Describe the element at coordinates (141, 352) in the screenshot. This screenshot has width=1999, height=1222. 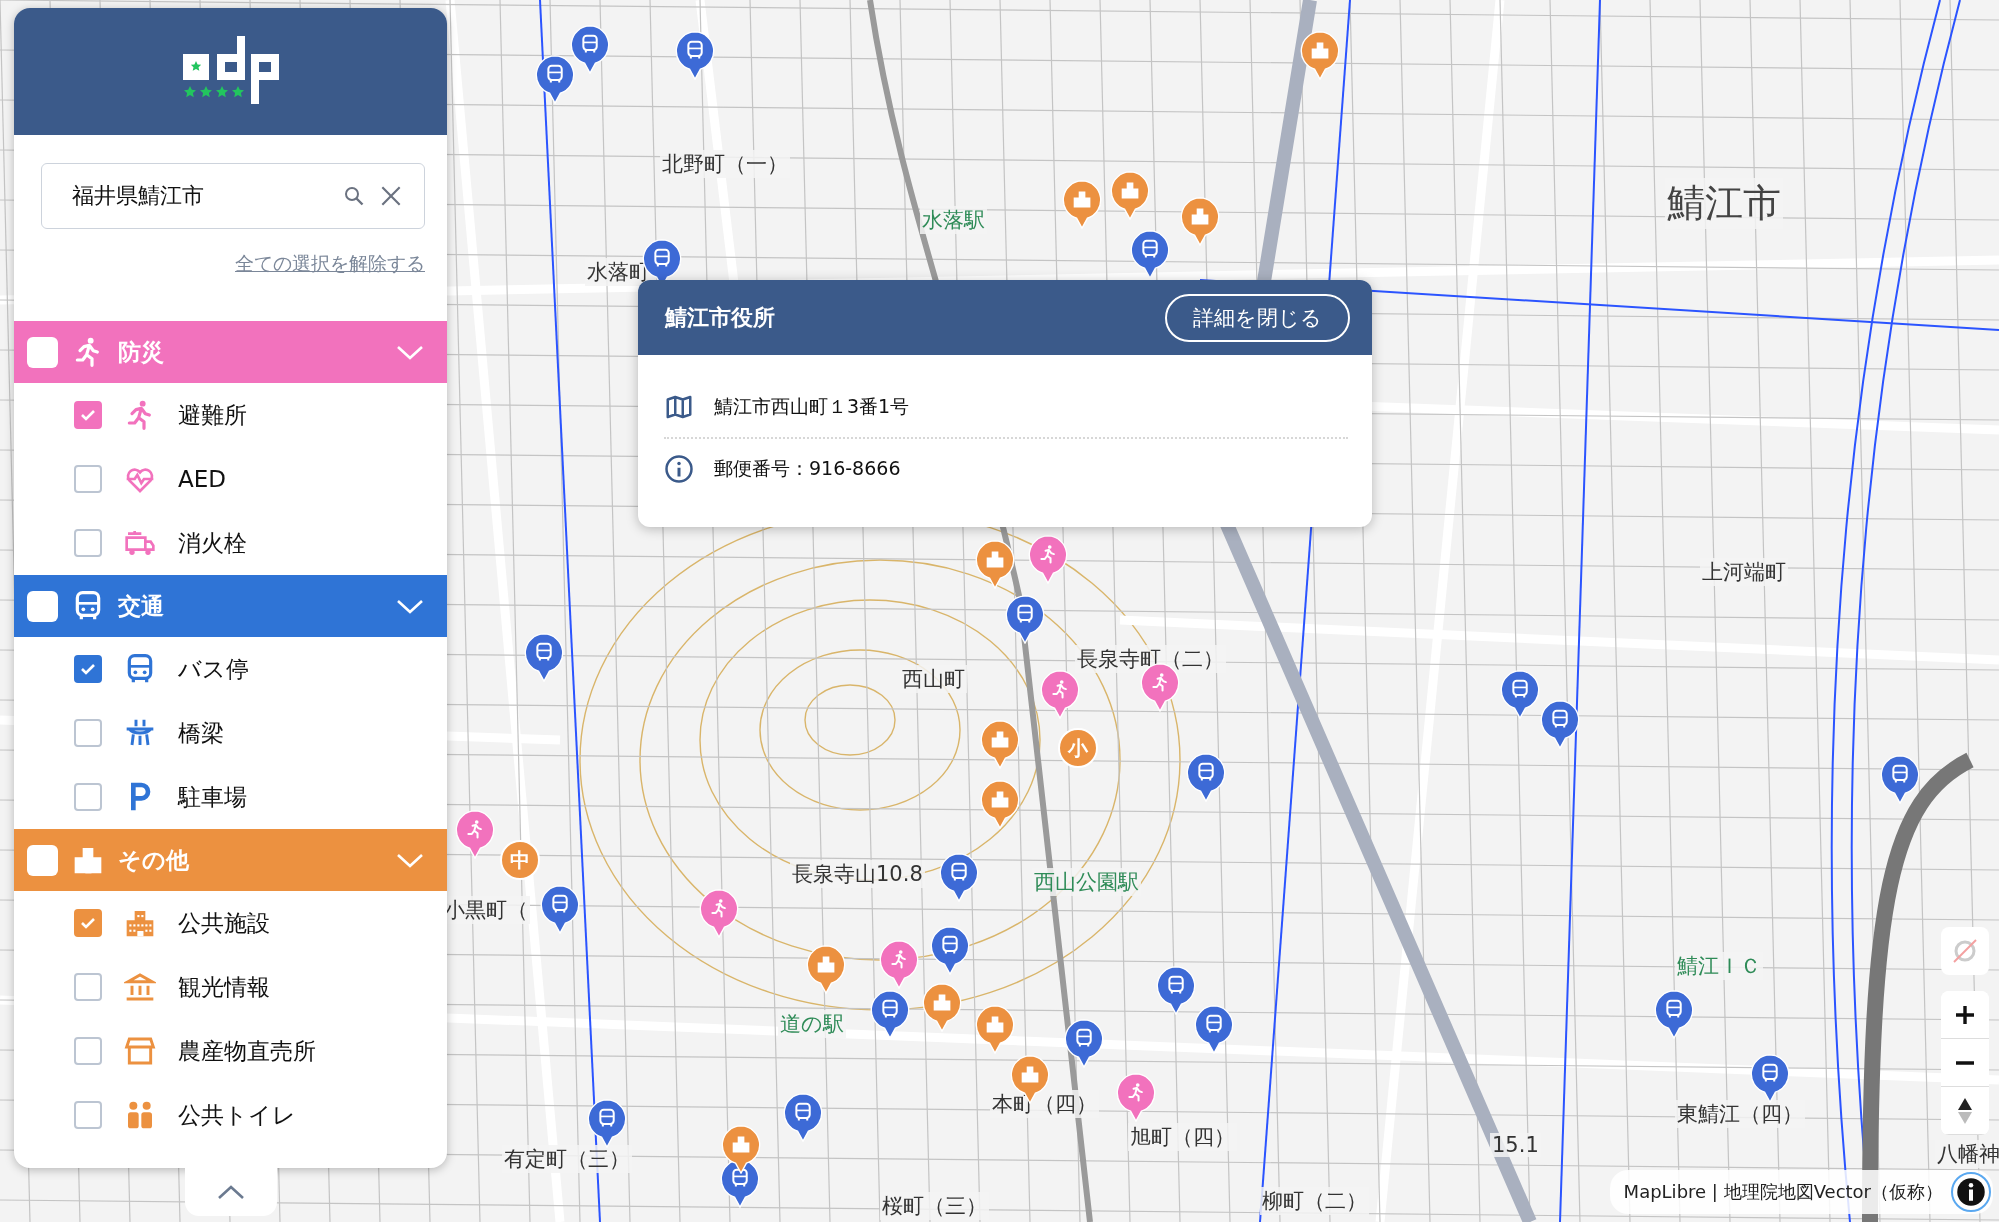
I see `category-label: 防災` at that location.